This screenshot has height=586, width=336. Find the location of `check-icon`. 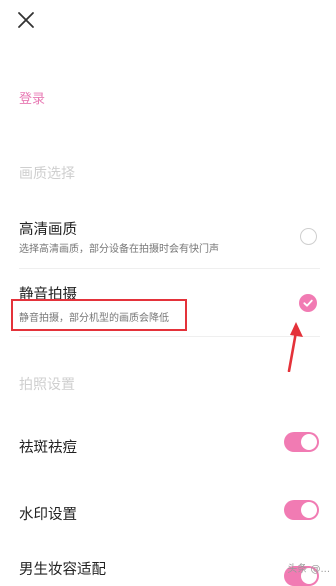

check-icon is located at coordinates (308, 303).